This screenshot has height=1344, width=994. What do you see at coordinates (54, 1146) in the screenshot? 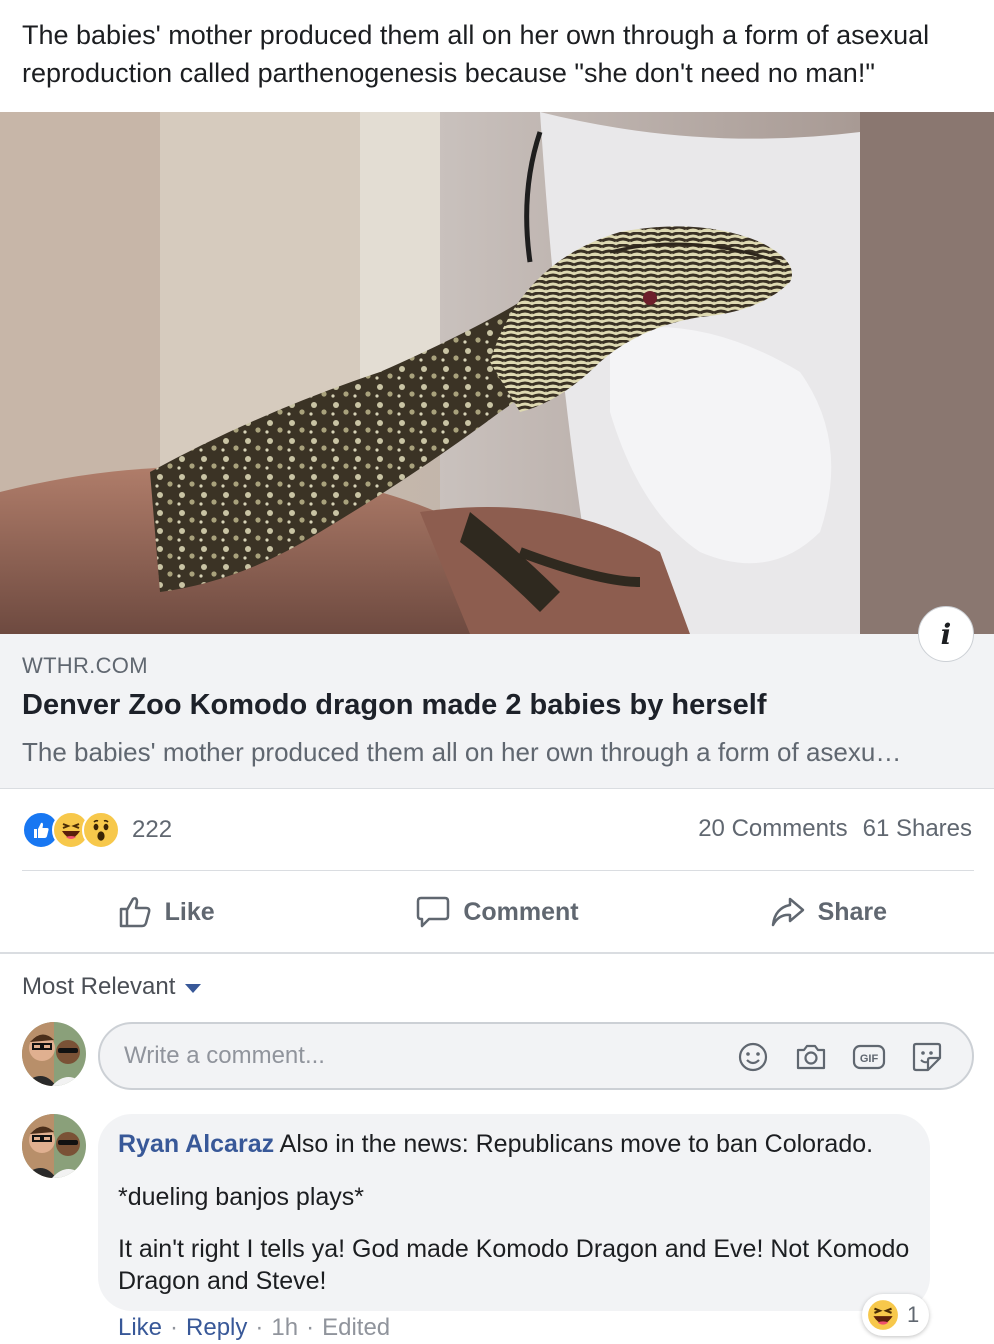
I see `commenter-avatar` at bounding box center [54, 1146].